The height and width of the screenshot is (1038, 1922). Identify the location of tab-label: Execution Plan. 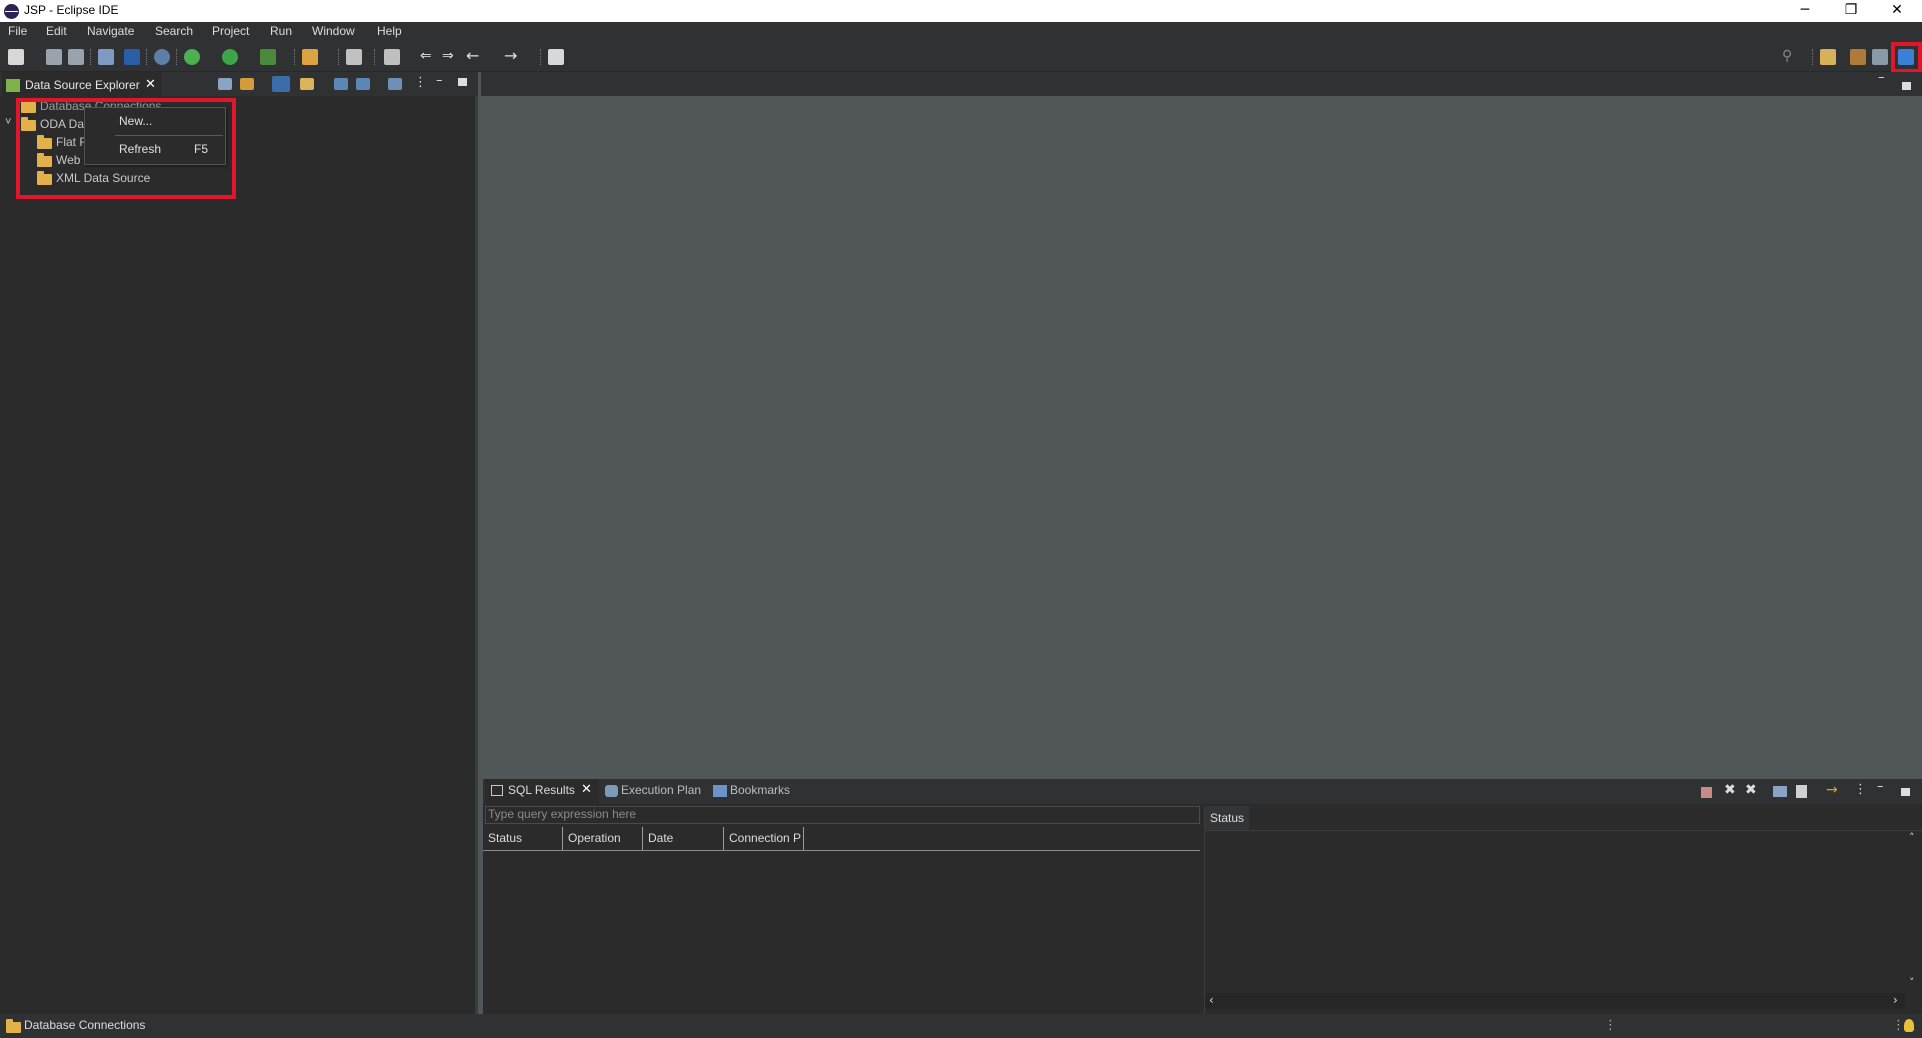
(661, 790).